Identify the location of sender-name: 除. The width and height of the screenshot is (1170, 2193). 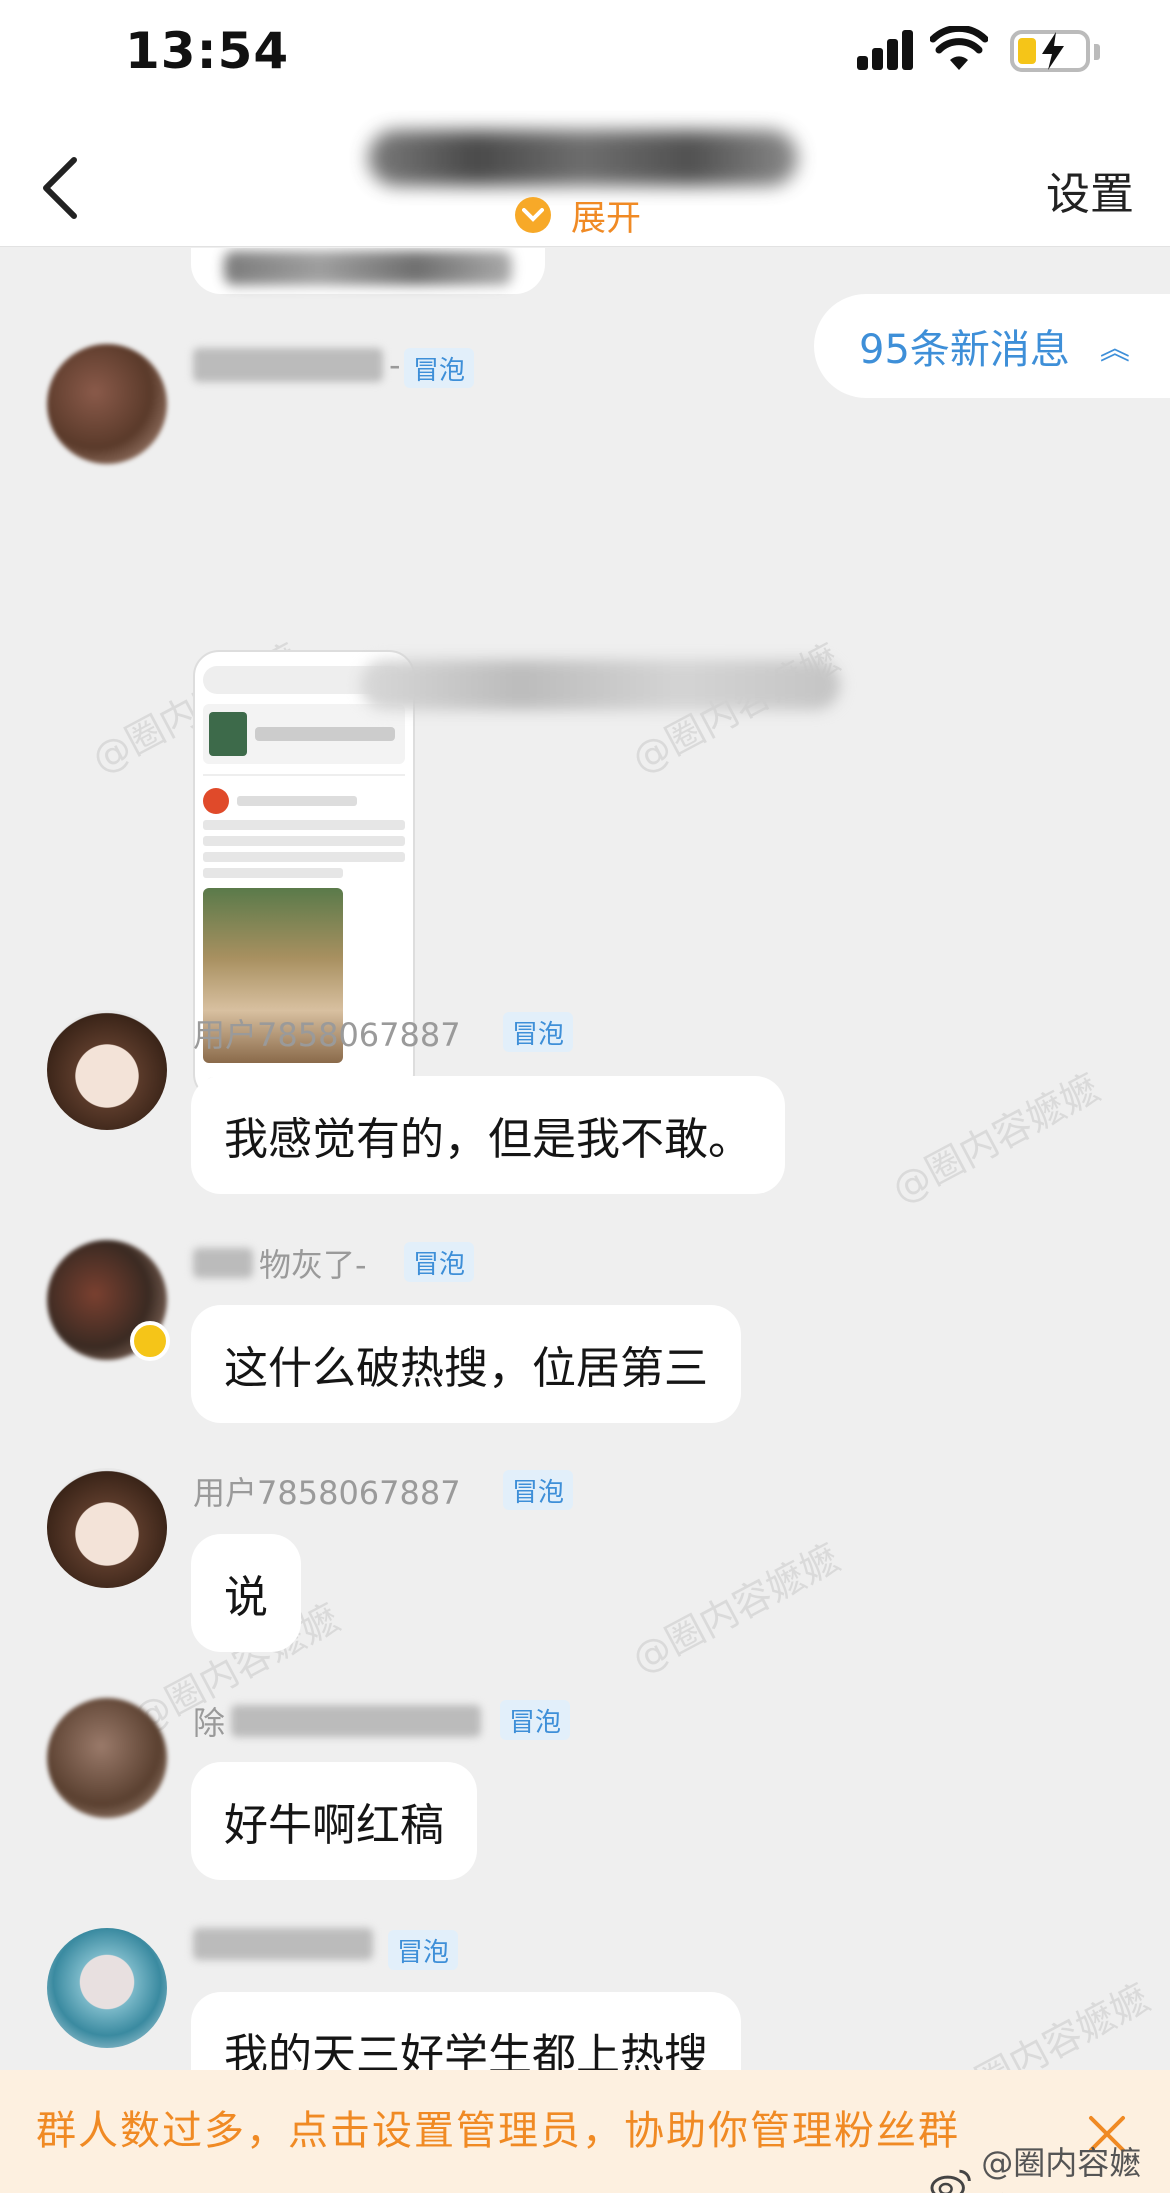
(337, 1721).